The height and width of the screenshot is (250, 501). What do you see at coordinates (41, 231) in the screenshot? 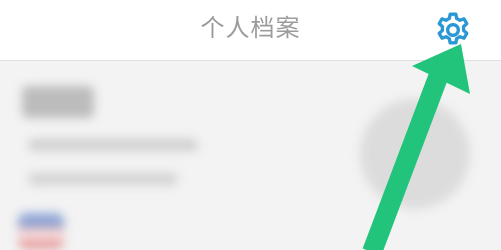
I see `blurred-flag-icon` at bounding box center [41, 231].